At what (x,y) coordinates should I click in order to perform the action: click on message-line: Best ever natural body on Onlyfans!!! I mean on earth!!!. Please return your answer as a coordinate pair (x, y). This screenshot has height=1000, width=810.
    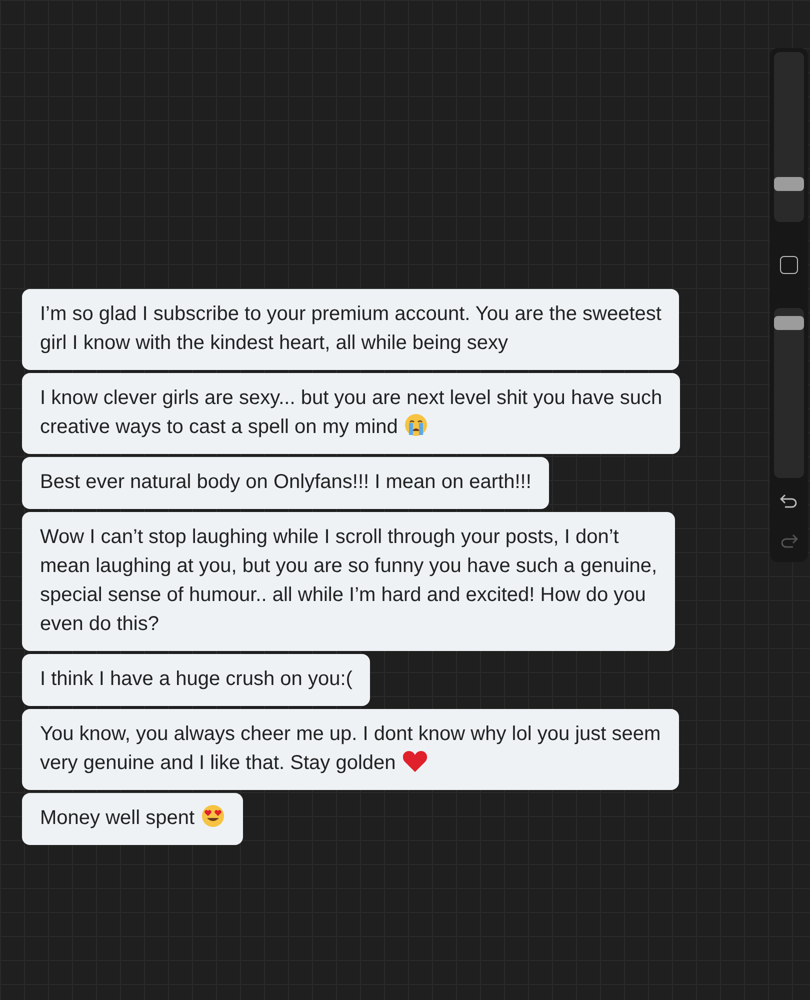
    Looking at the image, I should click on (286, 482).